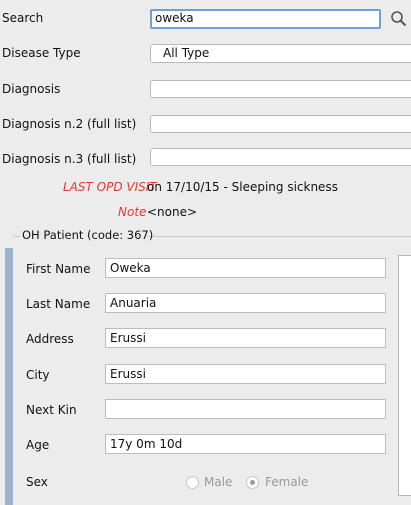 Image resolution: width=411 pixels, height=505 pixels. What do you see at coordinates (51, 410) in the screenshot?
I see `next-kin-label: Next Kin` at bounding box center [51, 410].